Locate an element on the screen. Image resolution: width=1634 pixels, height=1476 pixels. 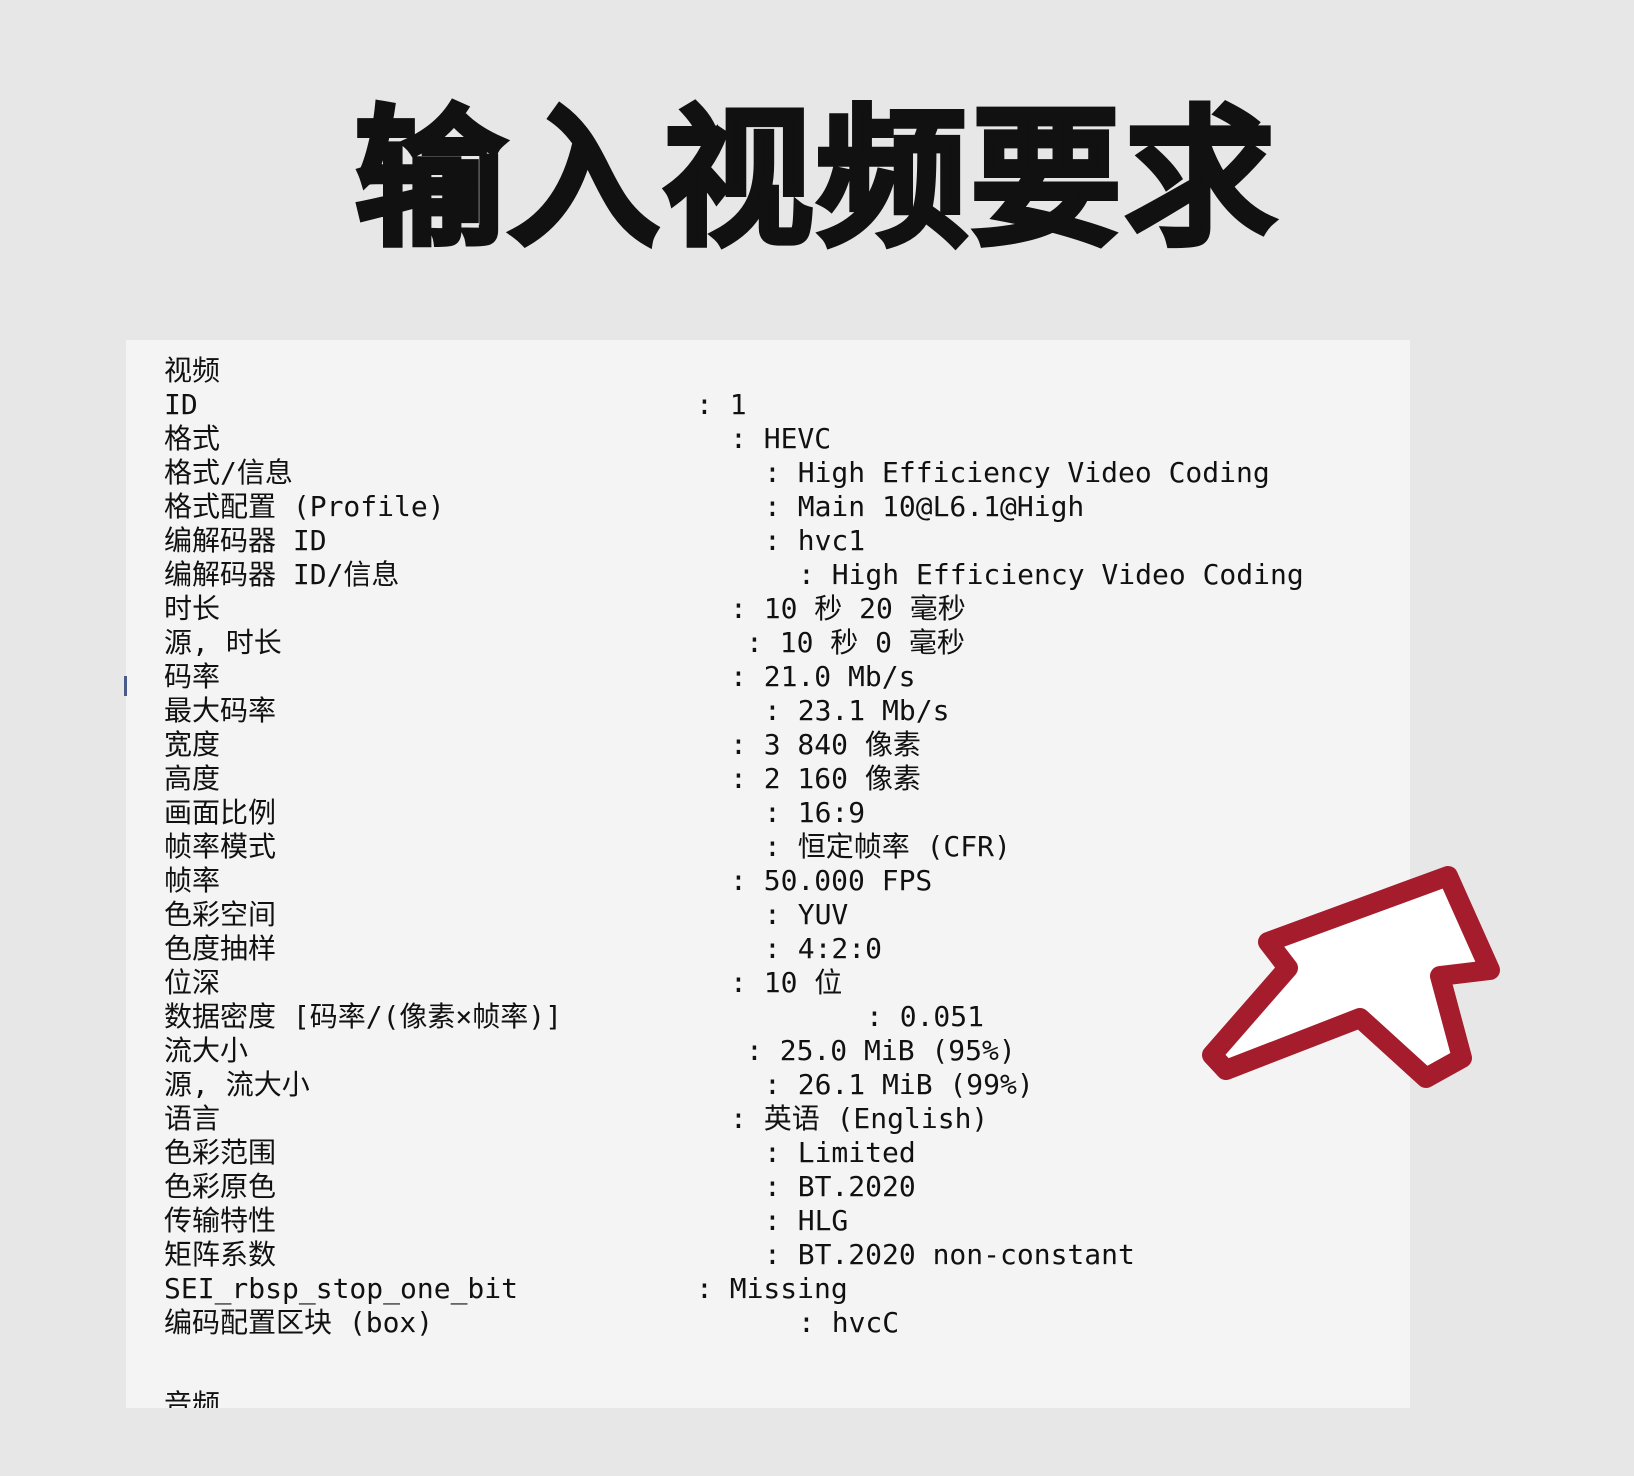
info-row-aspect-ratio: 画面比例 : 16:9 is located at coordinates (768, 813).